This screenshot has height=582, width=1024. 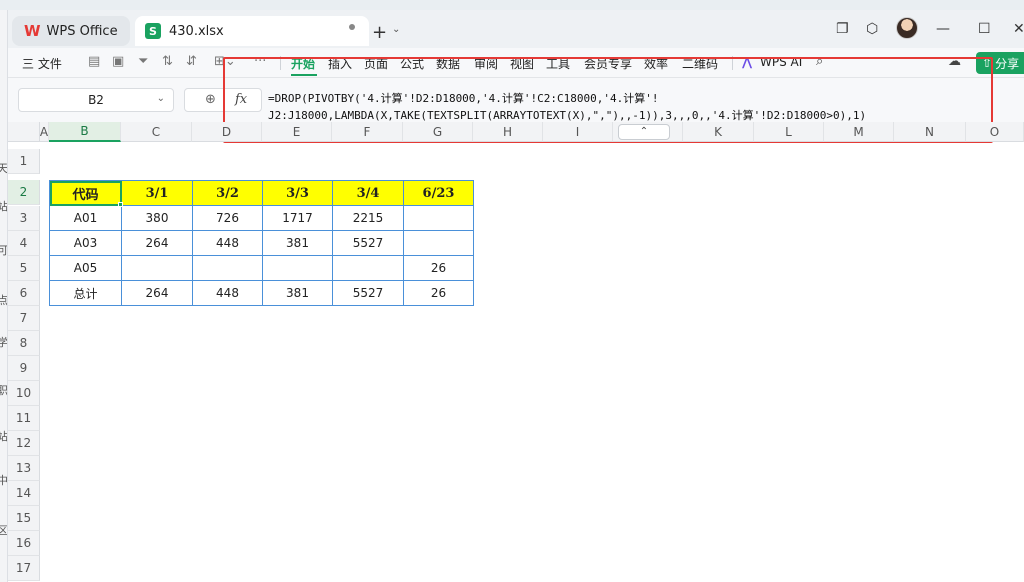 What do you see at coordinates (943, 29) in the screenshot?
I see `minimize-icon: —` at bounding box center [943, 29].